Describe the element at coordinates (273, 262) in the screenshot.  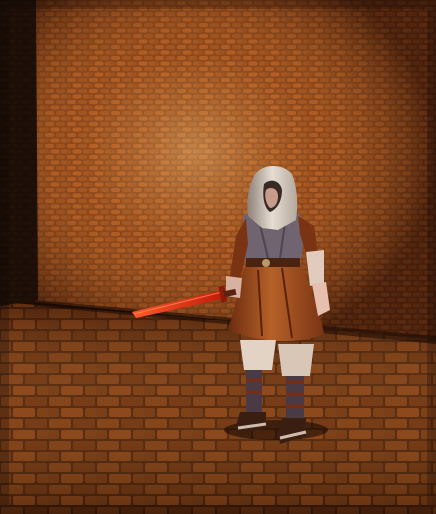
I see `belt` at that location.